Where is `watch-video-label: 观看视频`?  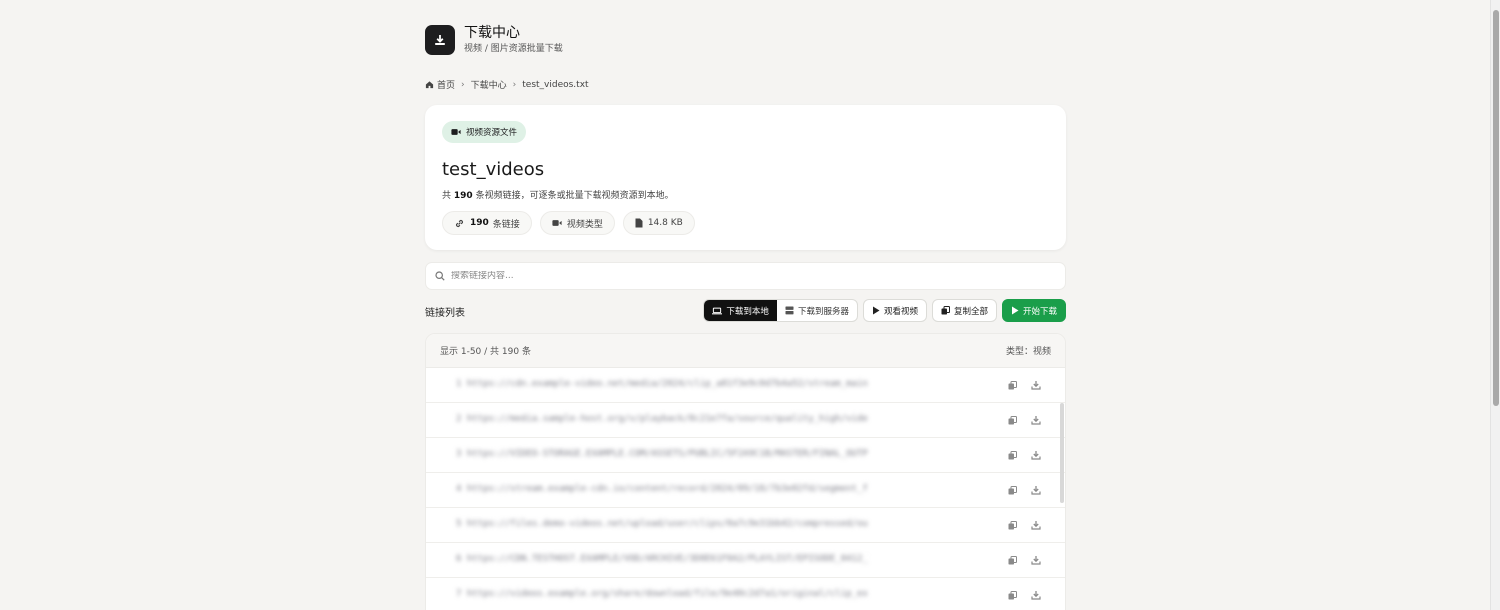 watch-video-label: 观看视频 is located at coordinates (900, 311).